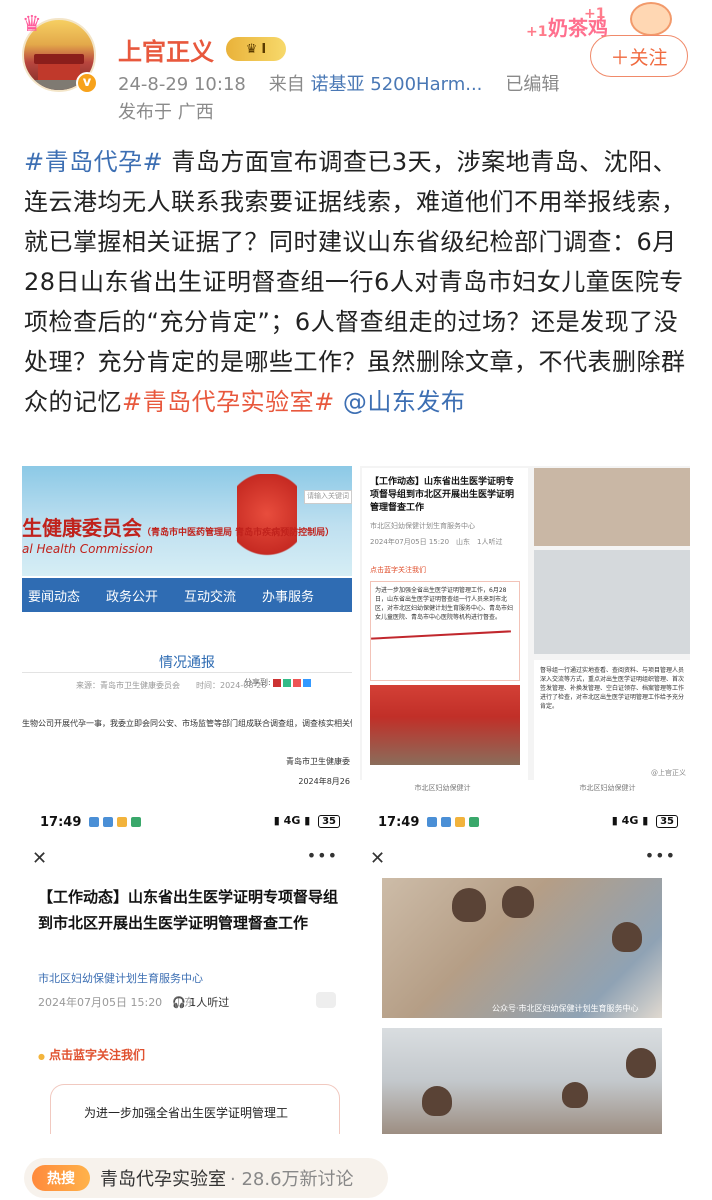  Describe the element at coordinates (578, 28) in the screenshot. I see `sticker-text: 奶茶鸡` at that location.